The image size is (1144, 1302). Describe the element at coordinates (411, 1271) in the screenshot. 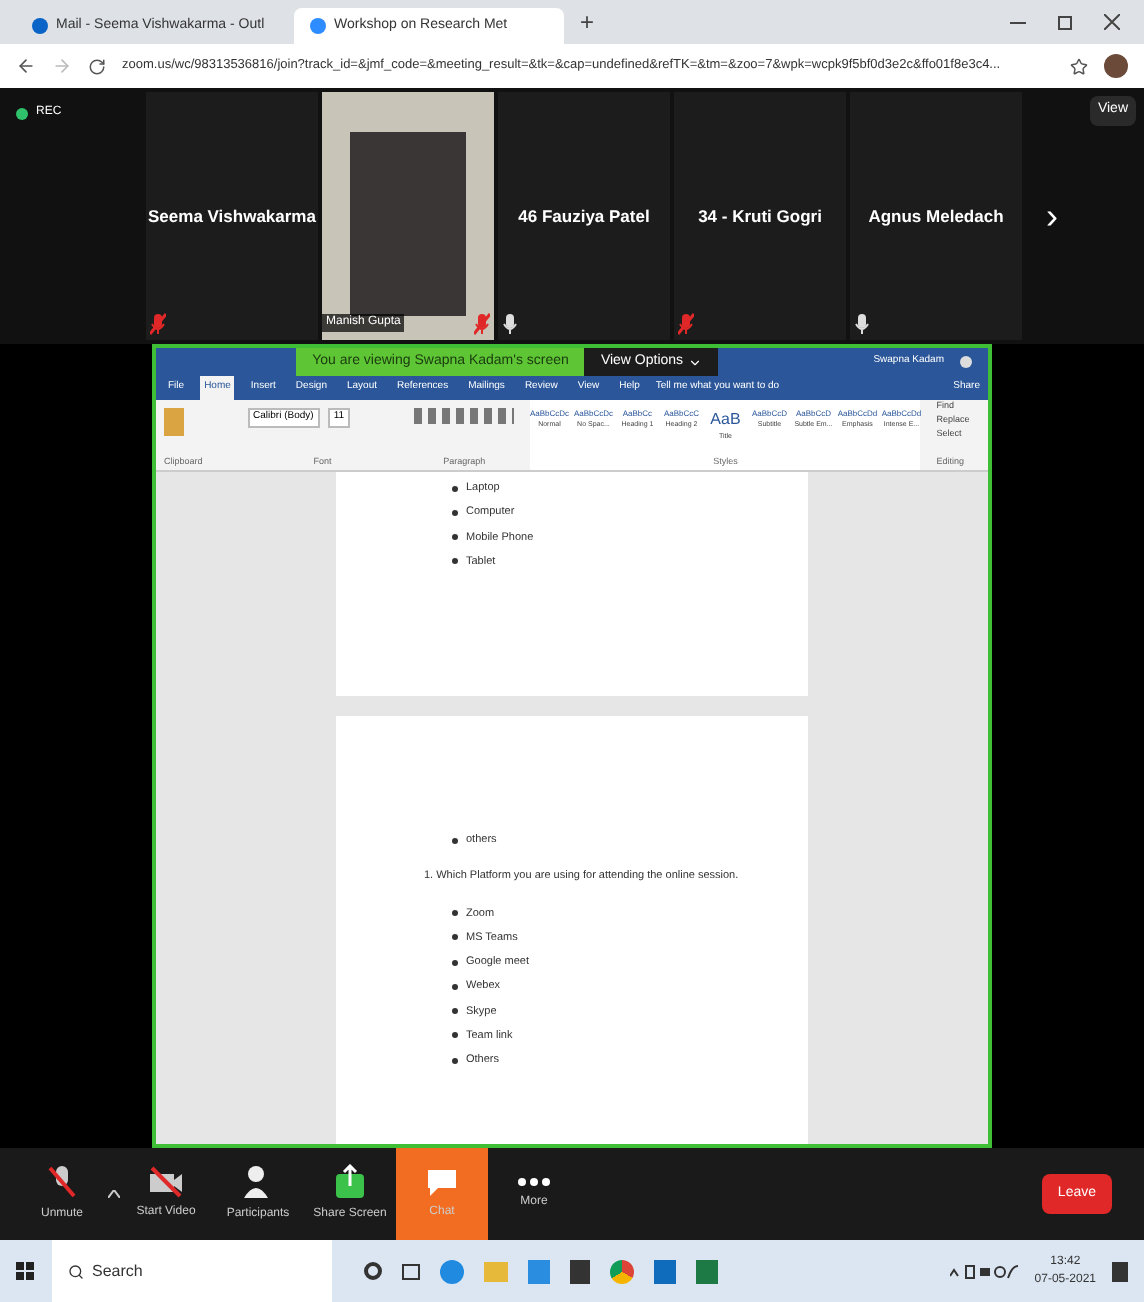

I see `task-view-icon` at that location.